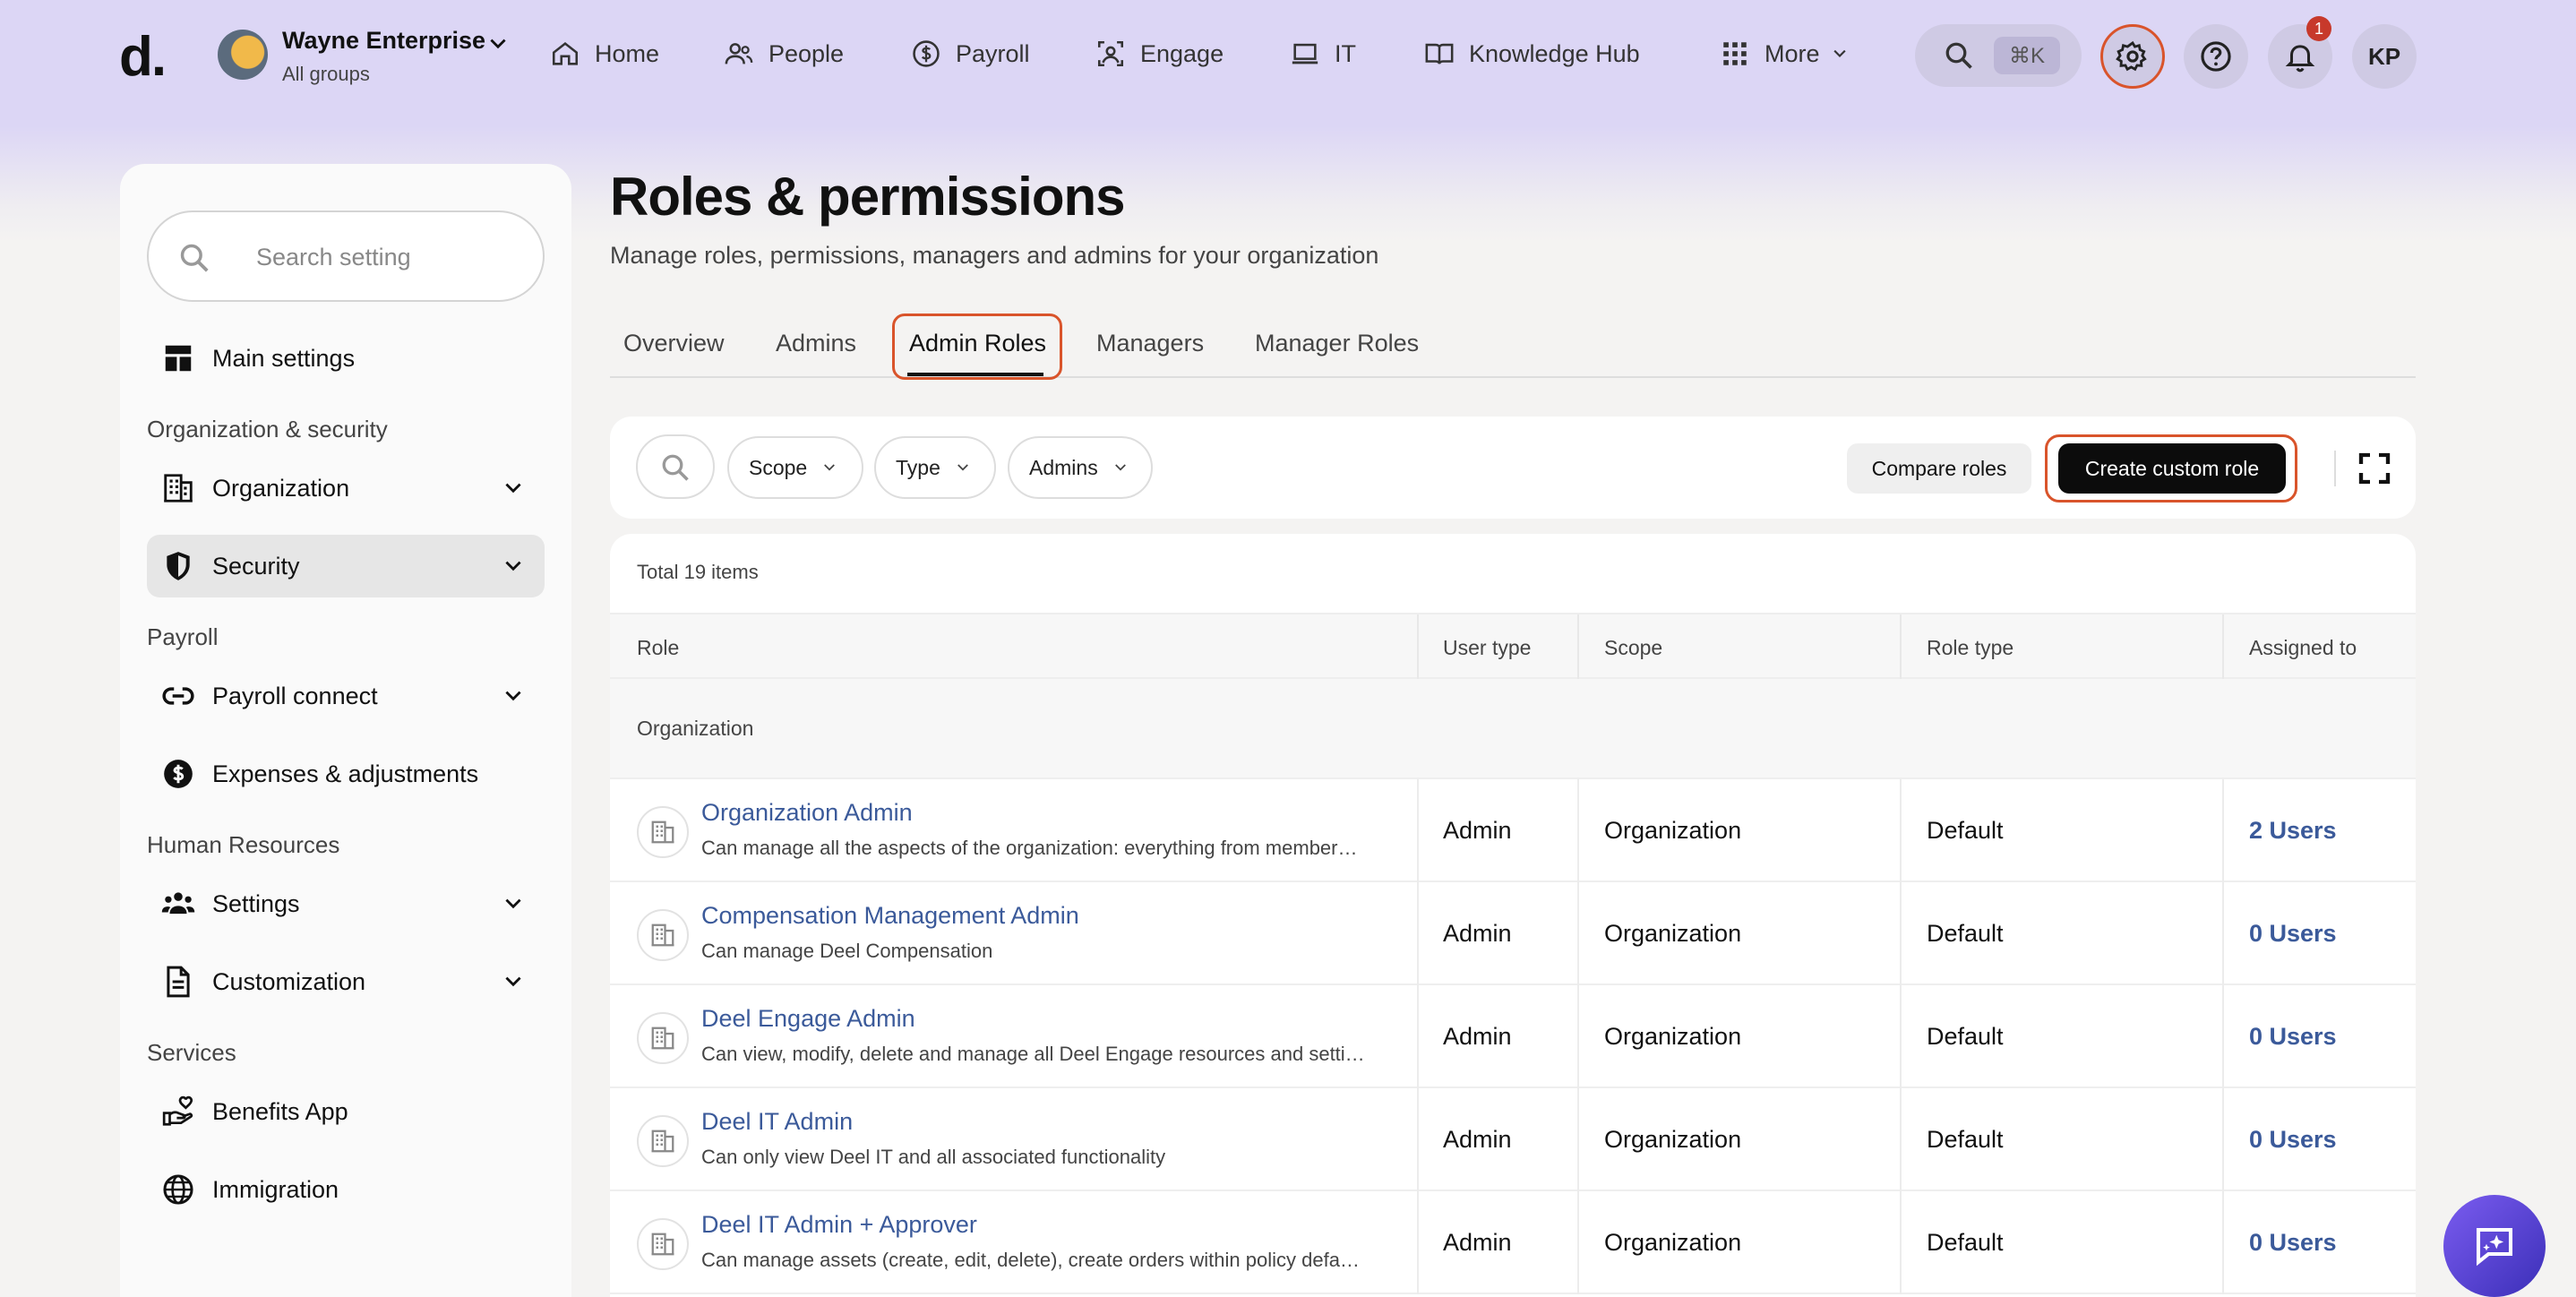  Describe the element at coordinates (326, 74) in the screenshot. I see `org-group-label: All groups` at that location.